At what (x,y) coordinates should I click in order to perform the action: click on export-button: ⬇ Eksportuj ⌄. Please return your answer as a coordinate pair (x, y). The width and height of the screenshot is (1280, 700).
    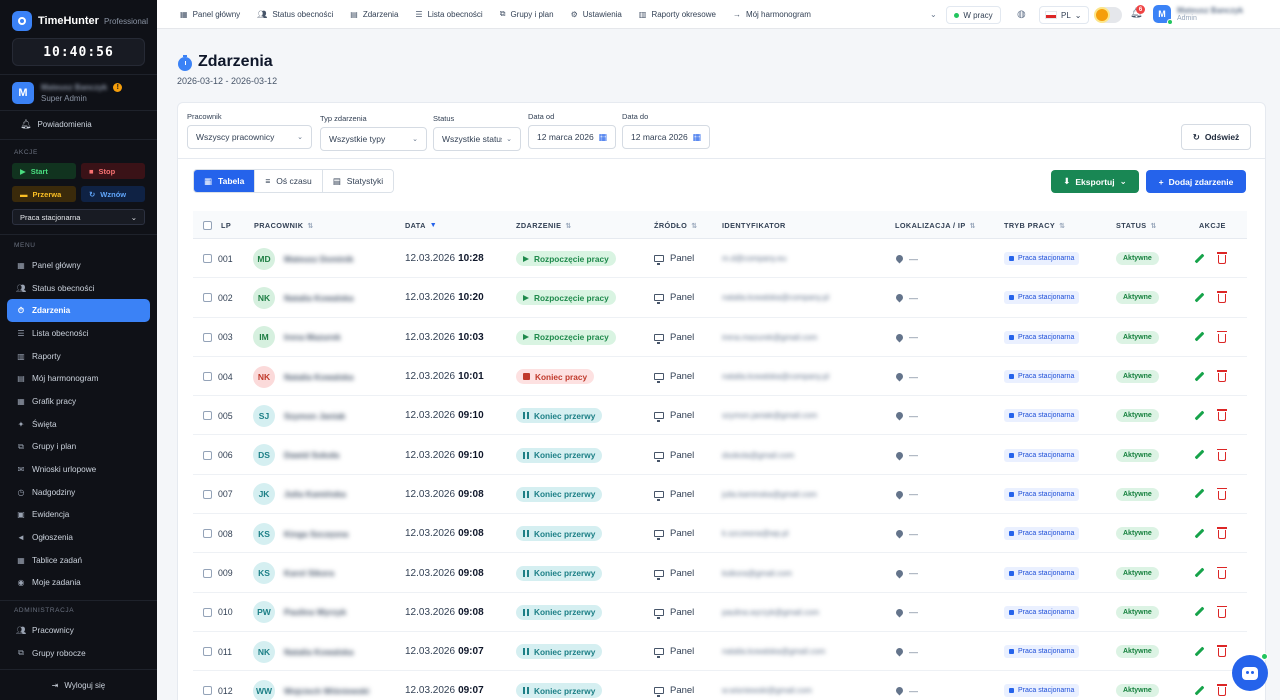
    Looking at the image, I should click on (1095, 181).